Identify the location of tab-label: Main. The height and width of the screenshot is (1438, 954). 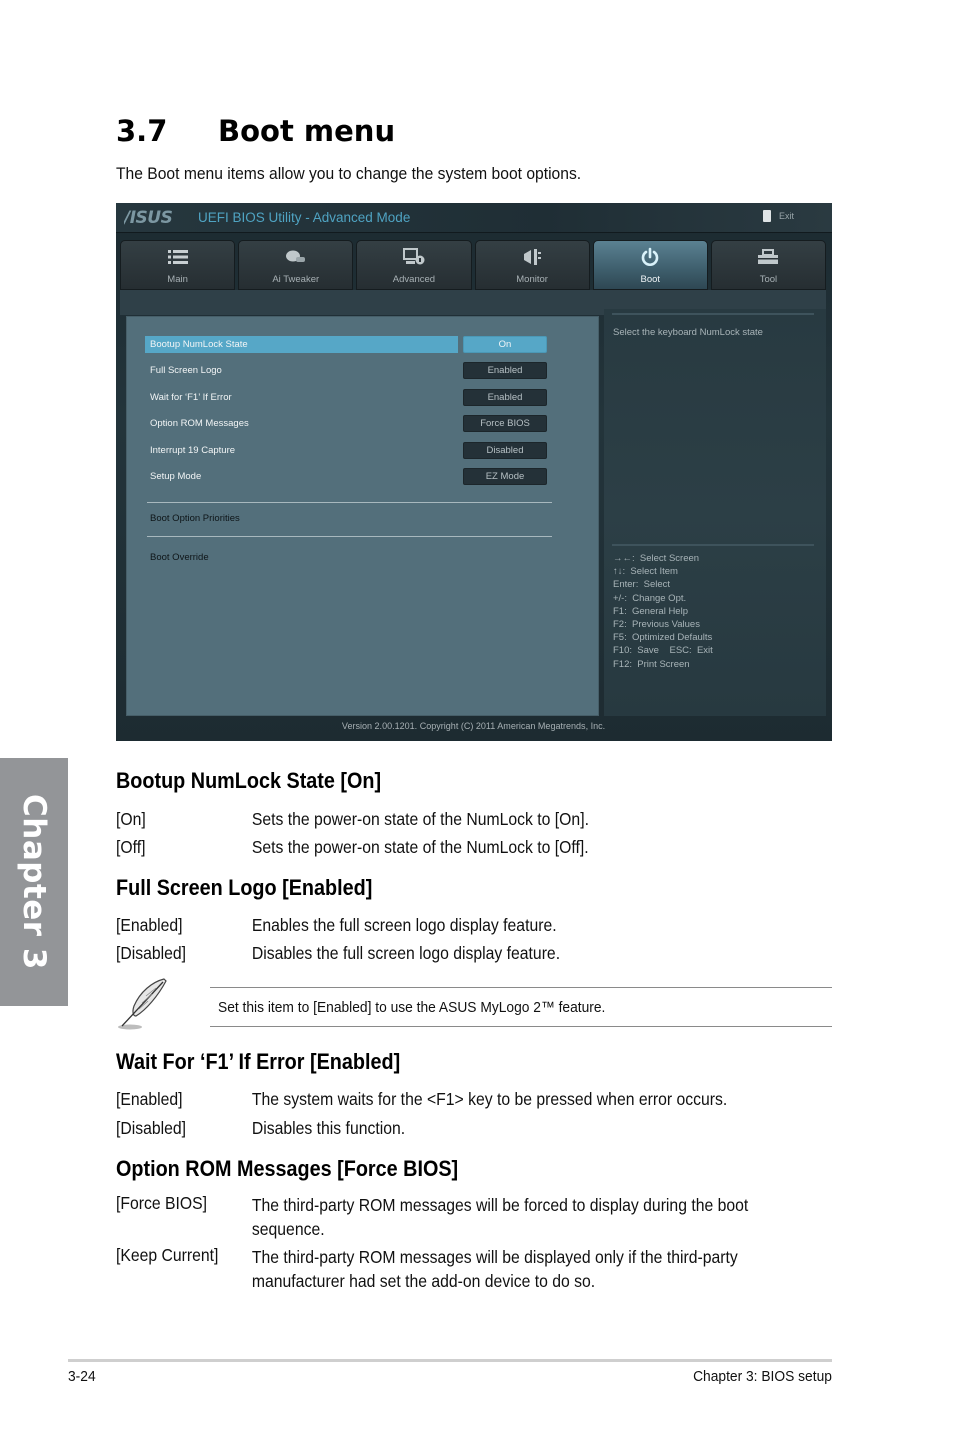
(177, 279).